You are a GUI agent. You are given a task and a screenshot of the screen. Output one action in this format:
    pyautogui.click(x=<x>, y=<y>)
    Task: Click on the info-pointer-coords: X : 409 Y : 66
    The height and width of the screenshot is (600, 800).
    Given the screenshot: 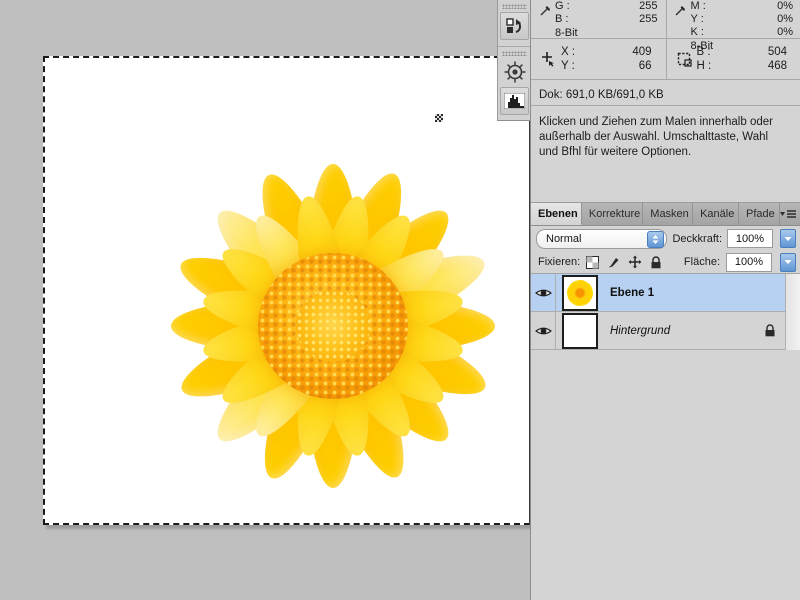 What is the action you would take?
    pyautogui.click(x=598, y=59)
    